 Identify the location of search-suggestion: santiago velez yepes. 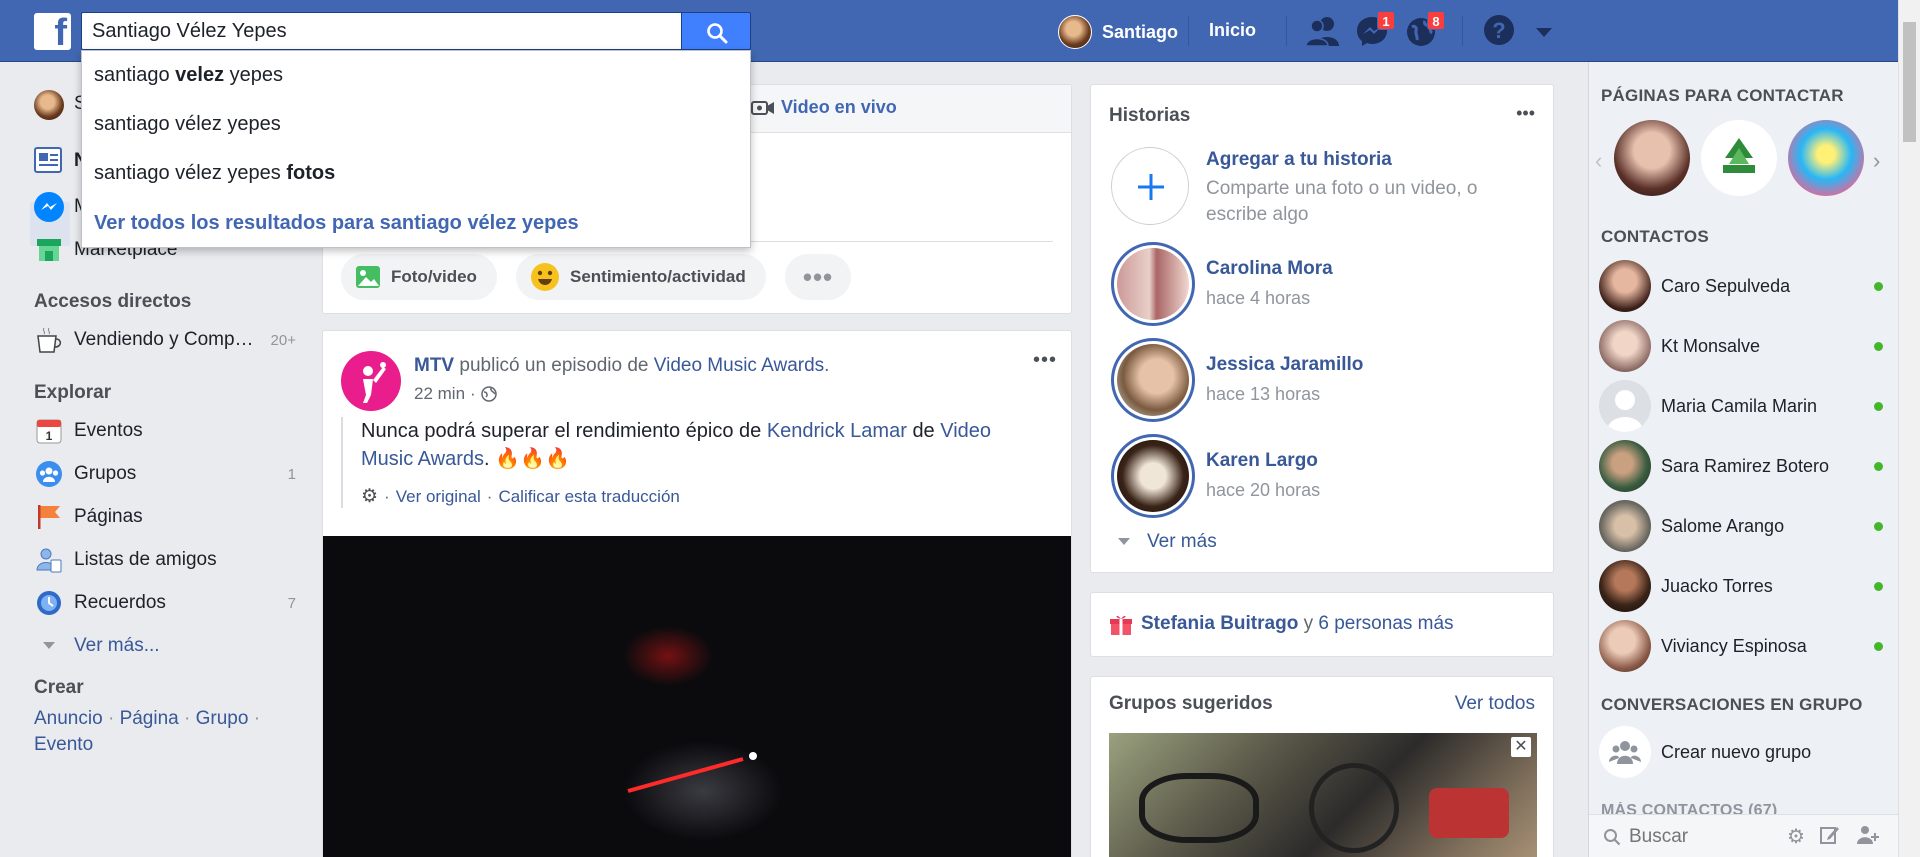
(188, 75).